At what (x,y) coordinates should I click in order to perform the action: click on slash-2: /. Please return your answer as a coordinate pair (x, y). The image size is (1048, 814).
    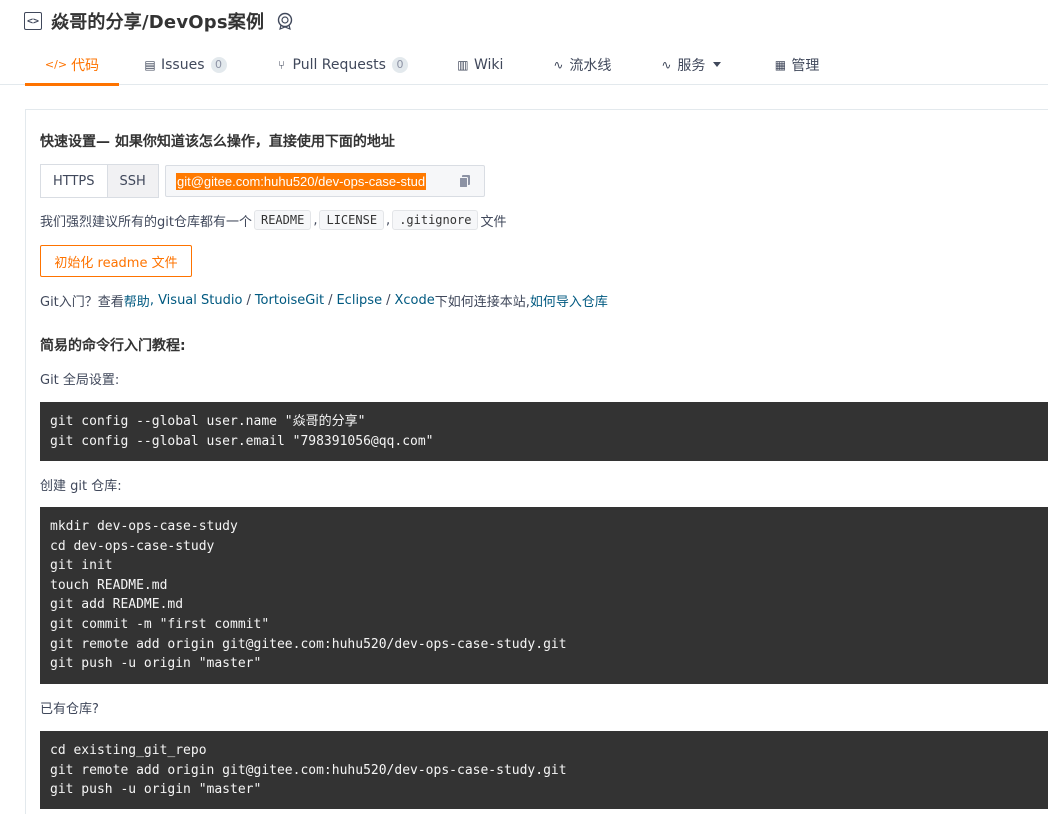
    Looking at the image, I should click on (330, 300).